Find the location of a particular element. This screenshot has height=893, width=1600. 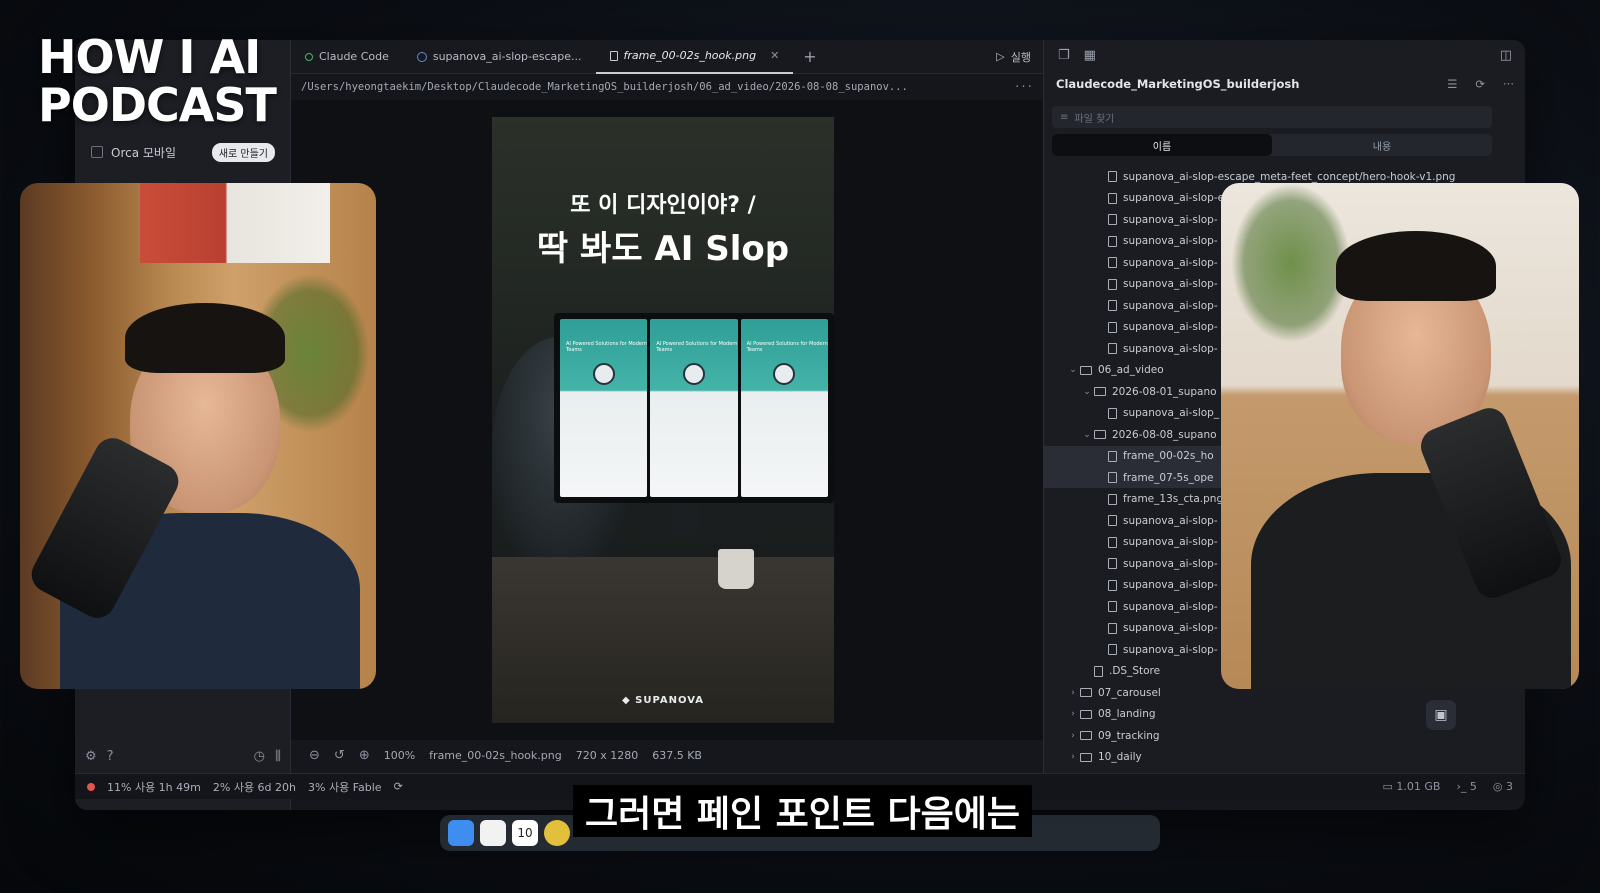

status-icon is located at coordinates (309, 56).